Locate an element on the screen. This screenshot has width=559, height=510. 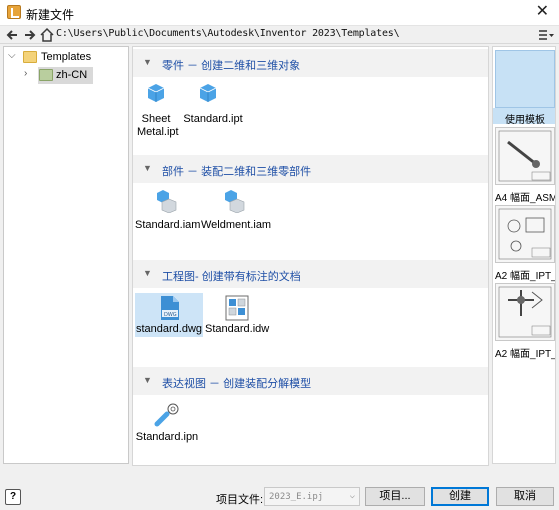
collapse-toggle-icon: › is located at coordinates (29, 73).